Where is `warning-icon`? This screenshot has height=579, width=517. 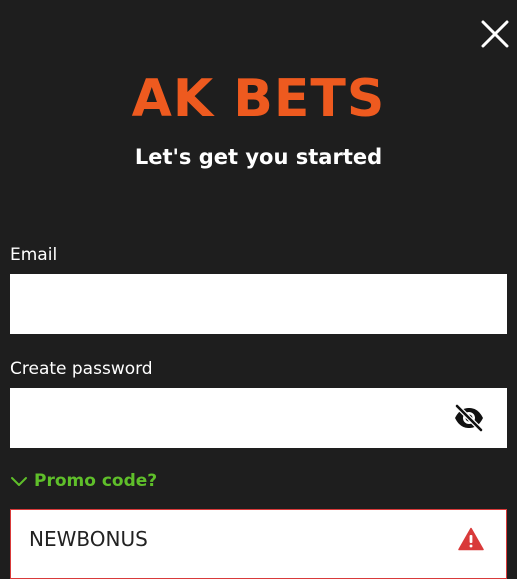
warning-icon is located at coordinates (471, 539).